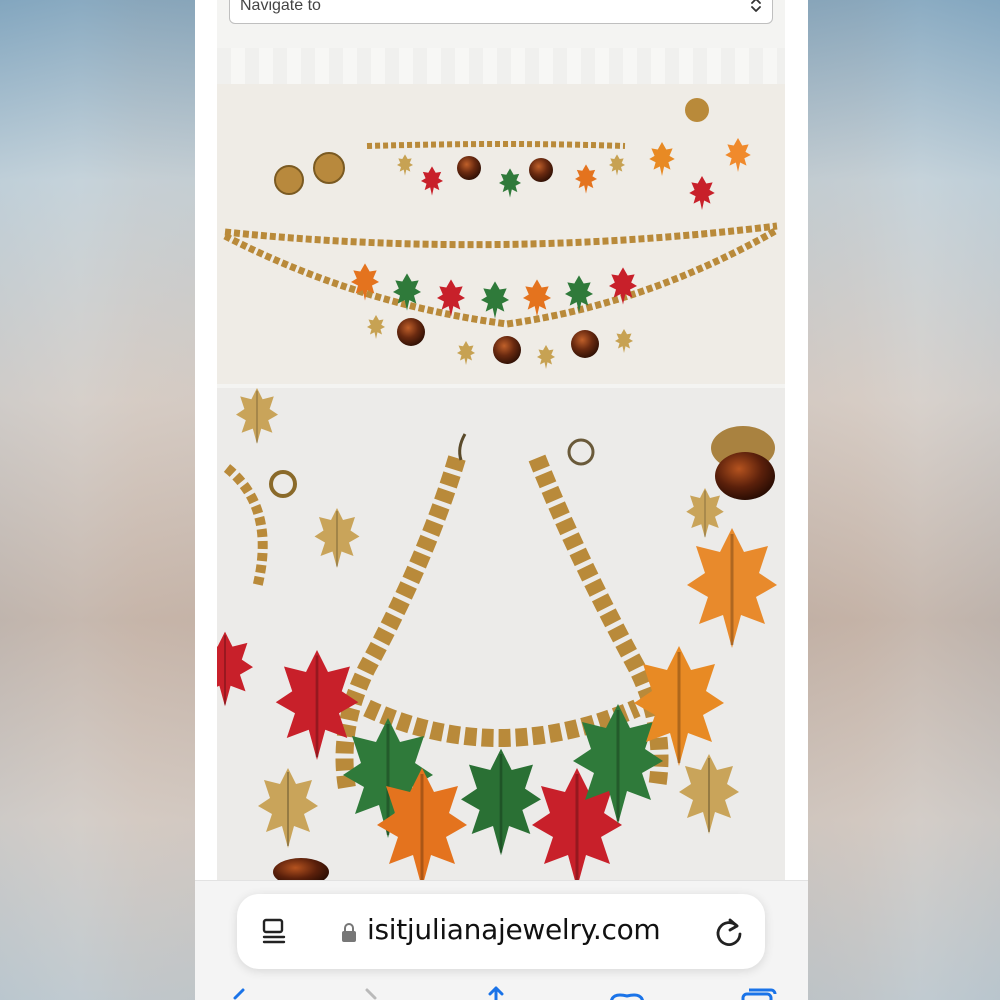  Describe the element at coordinates (627, 993) in the screenshot. I see `bookmarks-icon` at that location.